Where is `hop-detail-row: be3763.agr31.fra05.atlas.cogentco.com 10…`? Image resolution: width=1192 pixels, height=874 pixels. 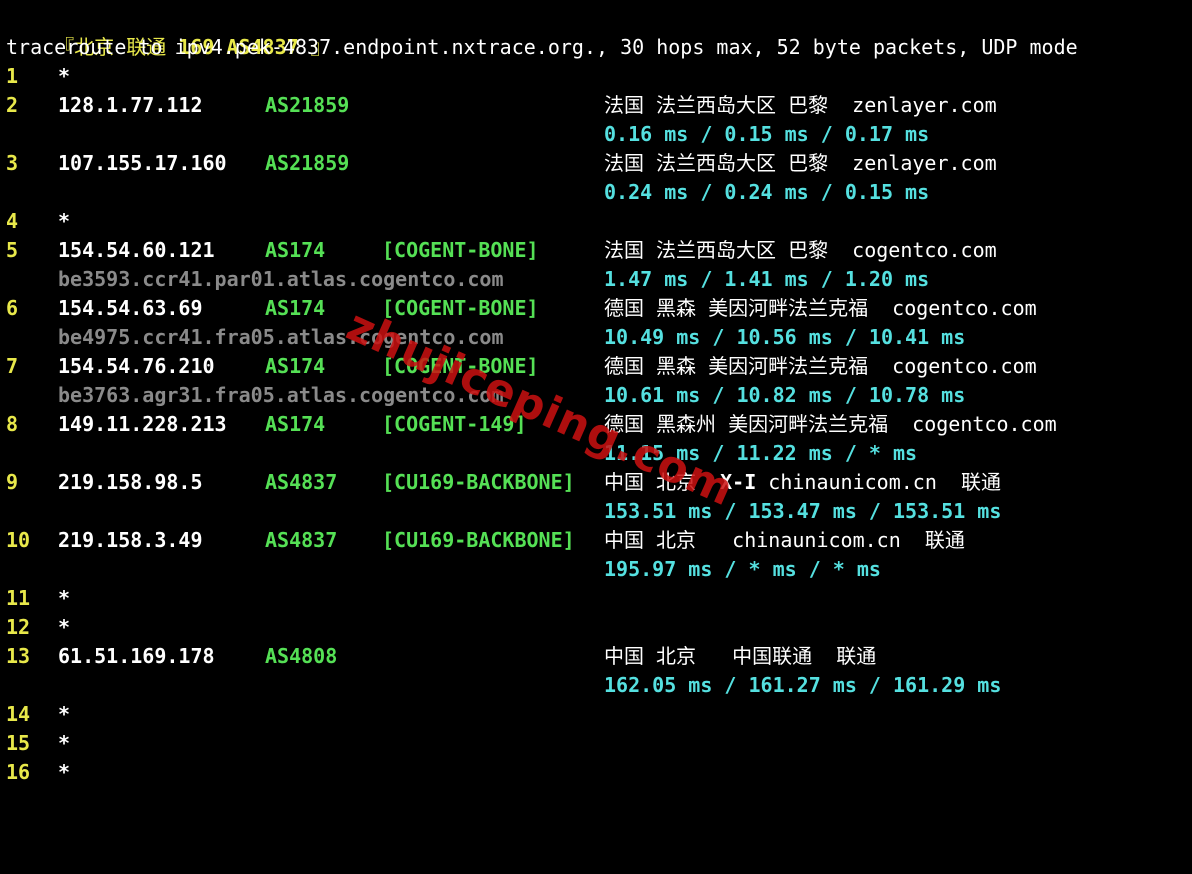 hop-detail-row: be3763.agr31.fra05.atlas.cogentco.com 10… is located at coordinates (596, 395).